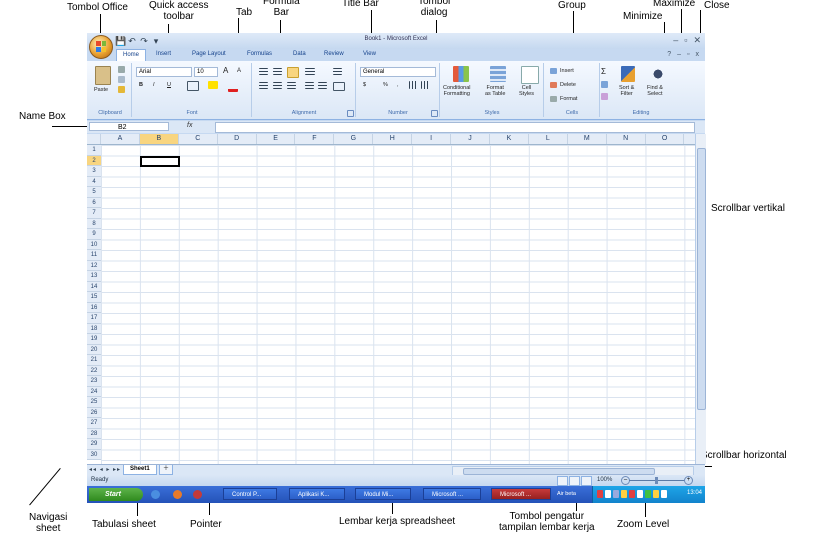 The image size is (830, 543). I want to click on format-cells-button: Format, so click(568, 99).